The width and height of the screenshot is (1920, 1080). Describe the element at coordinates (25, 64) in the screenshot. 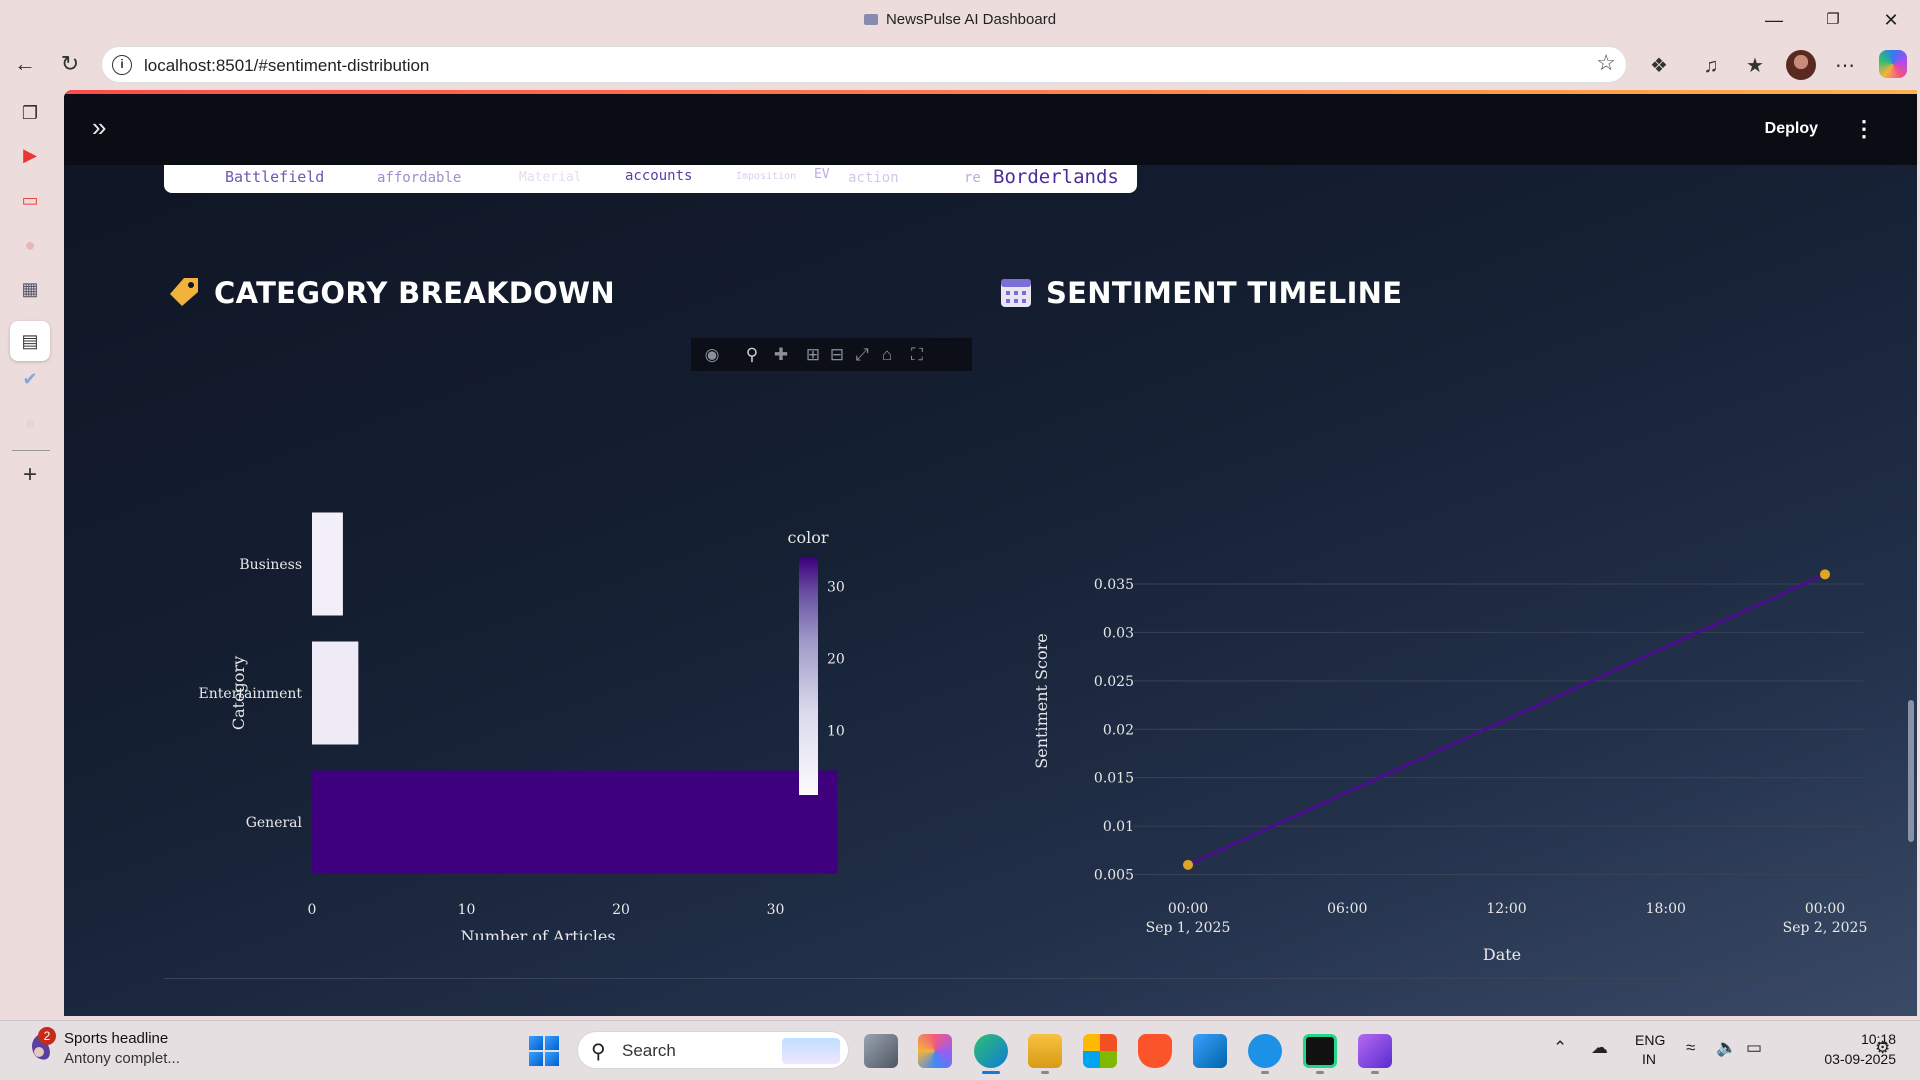

I see `back-arrow-icon: ←` at that location.